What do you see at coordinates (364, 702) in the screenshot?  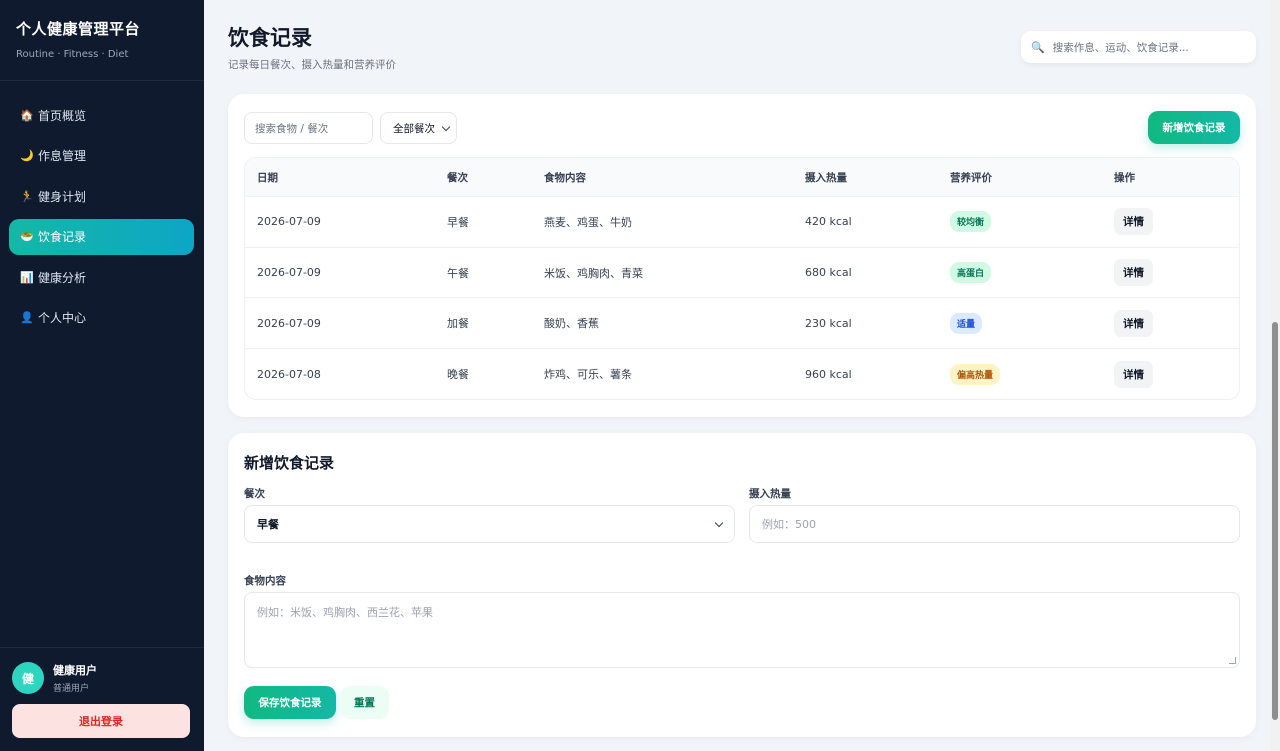 I see `reset-button: 重置` at bounding box center [364, 702].